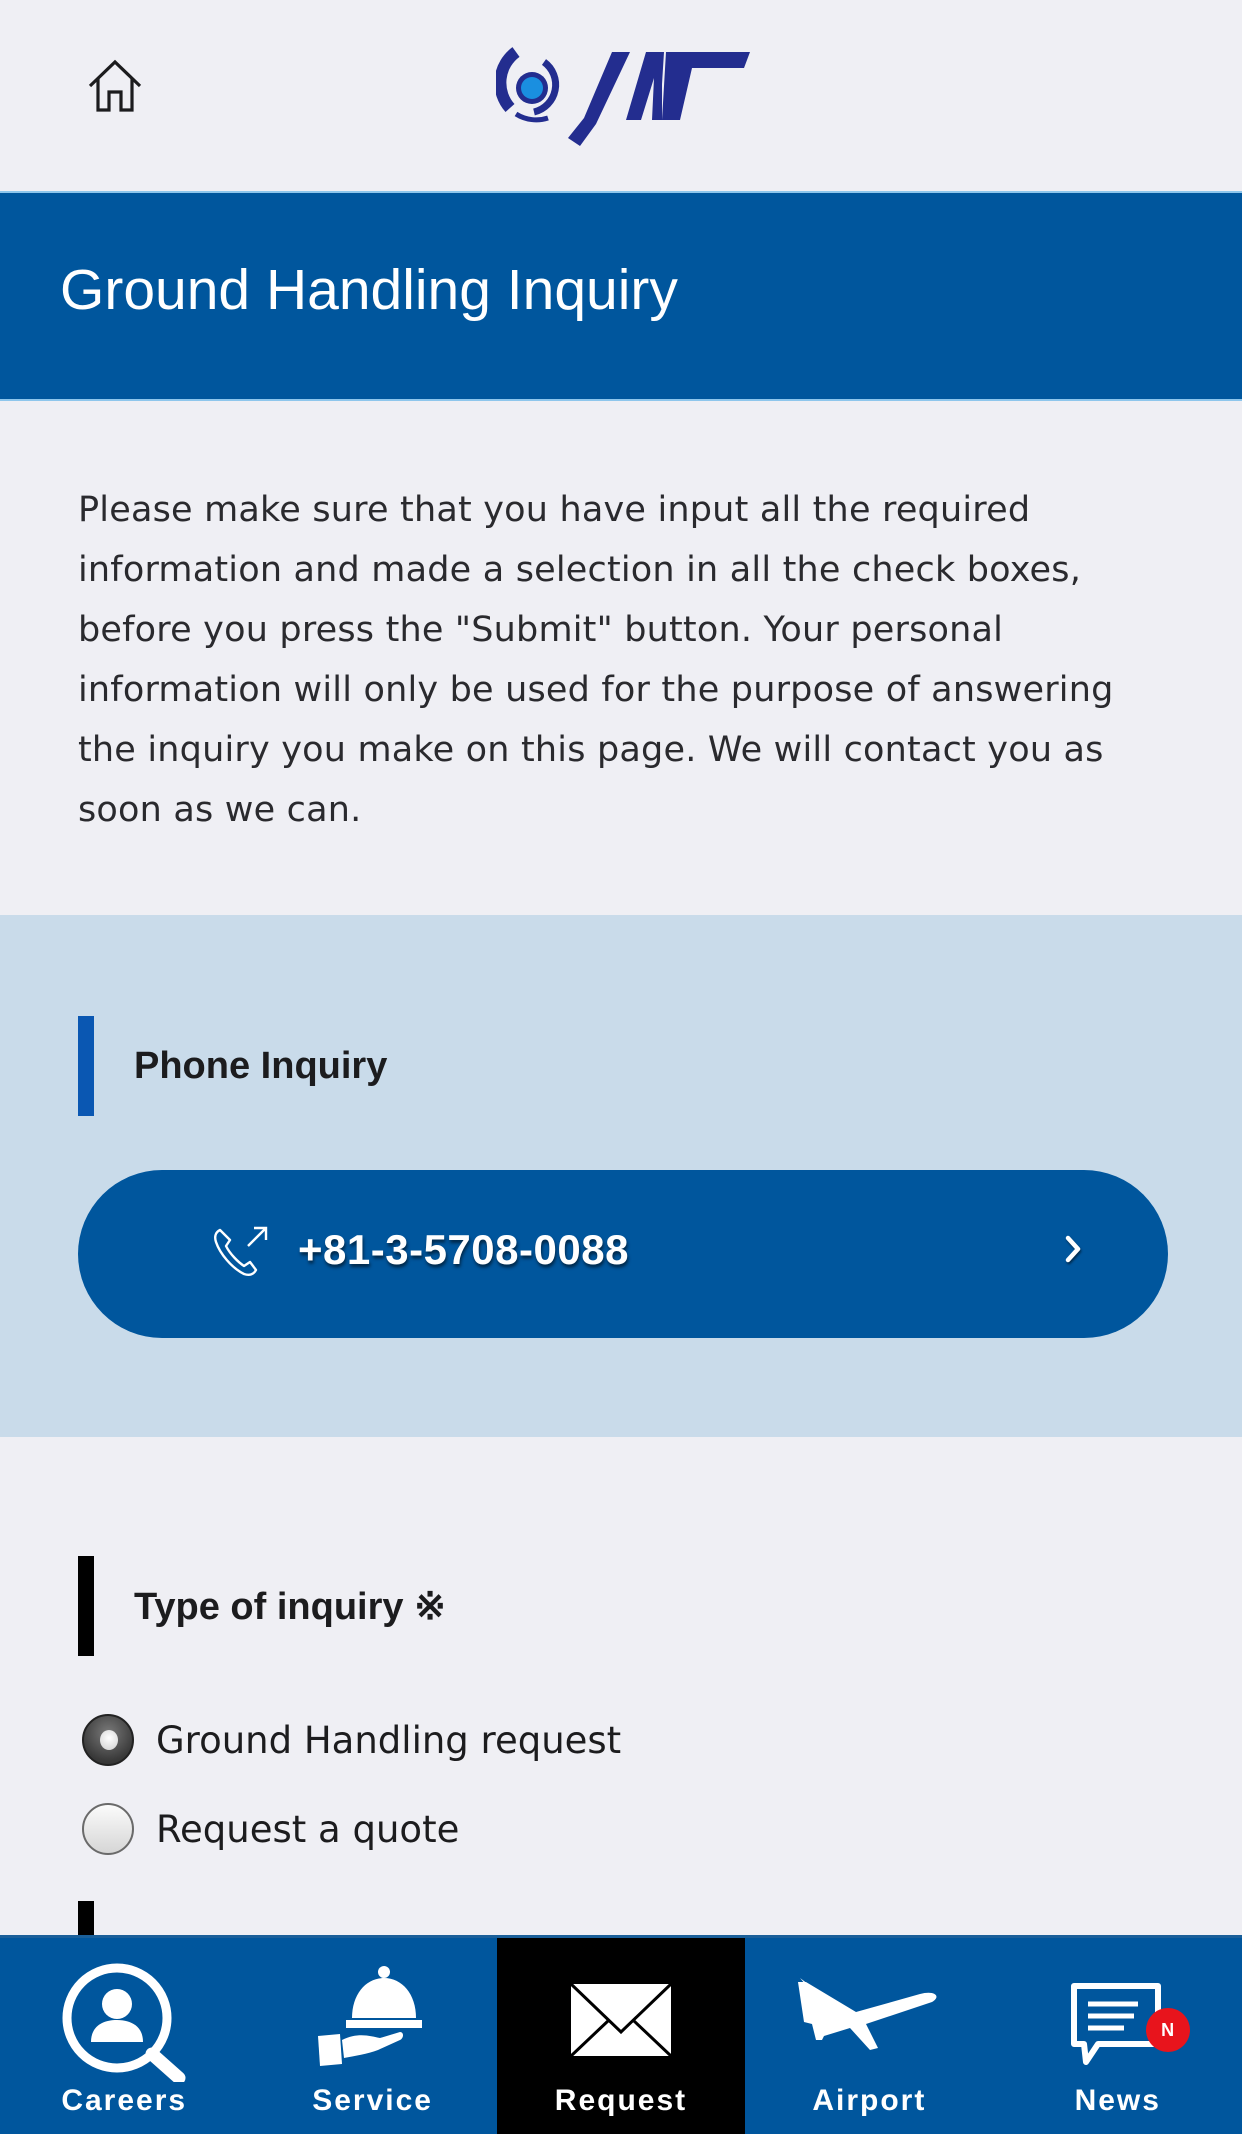 The width and height of the screenshot is (1242, 2134). I want to click on radio-option-request-quote: Request a quote, so click(270, 1829).